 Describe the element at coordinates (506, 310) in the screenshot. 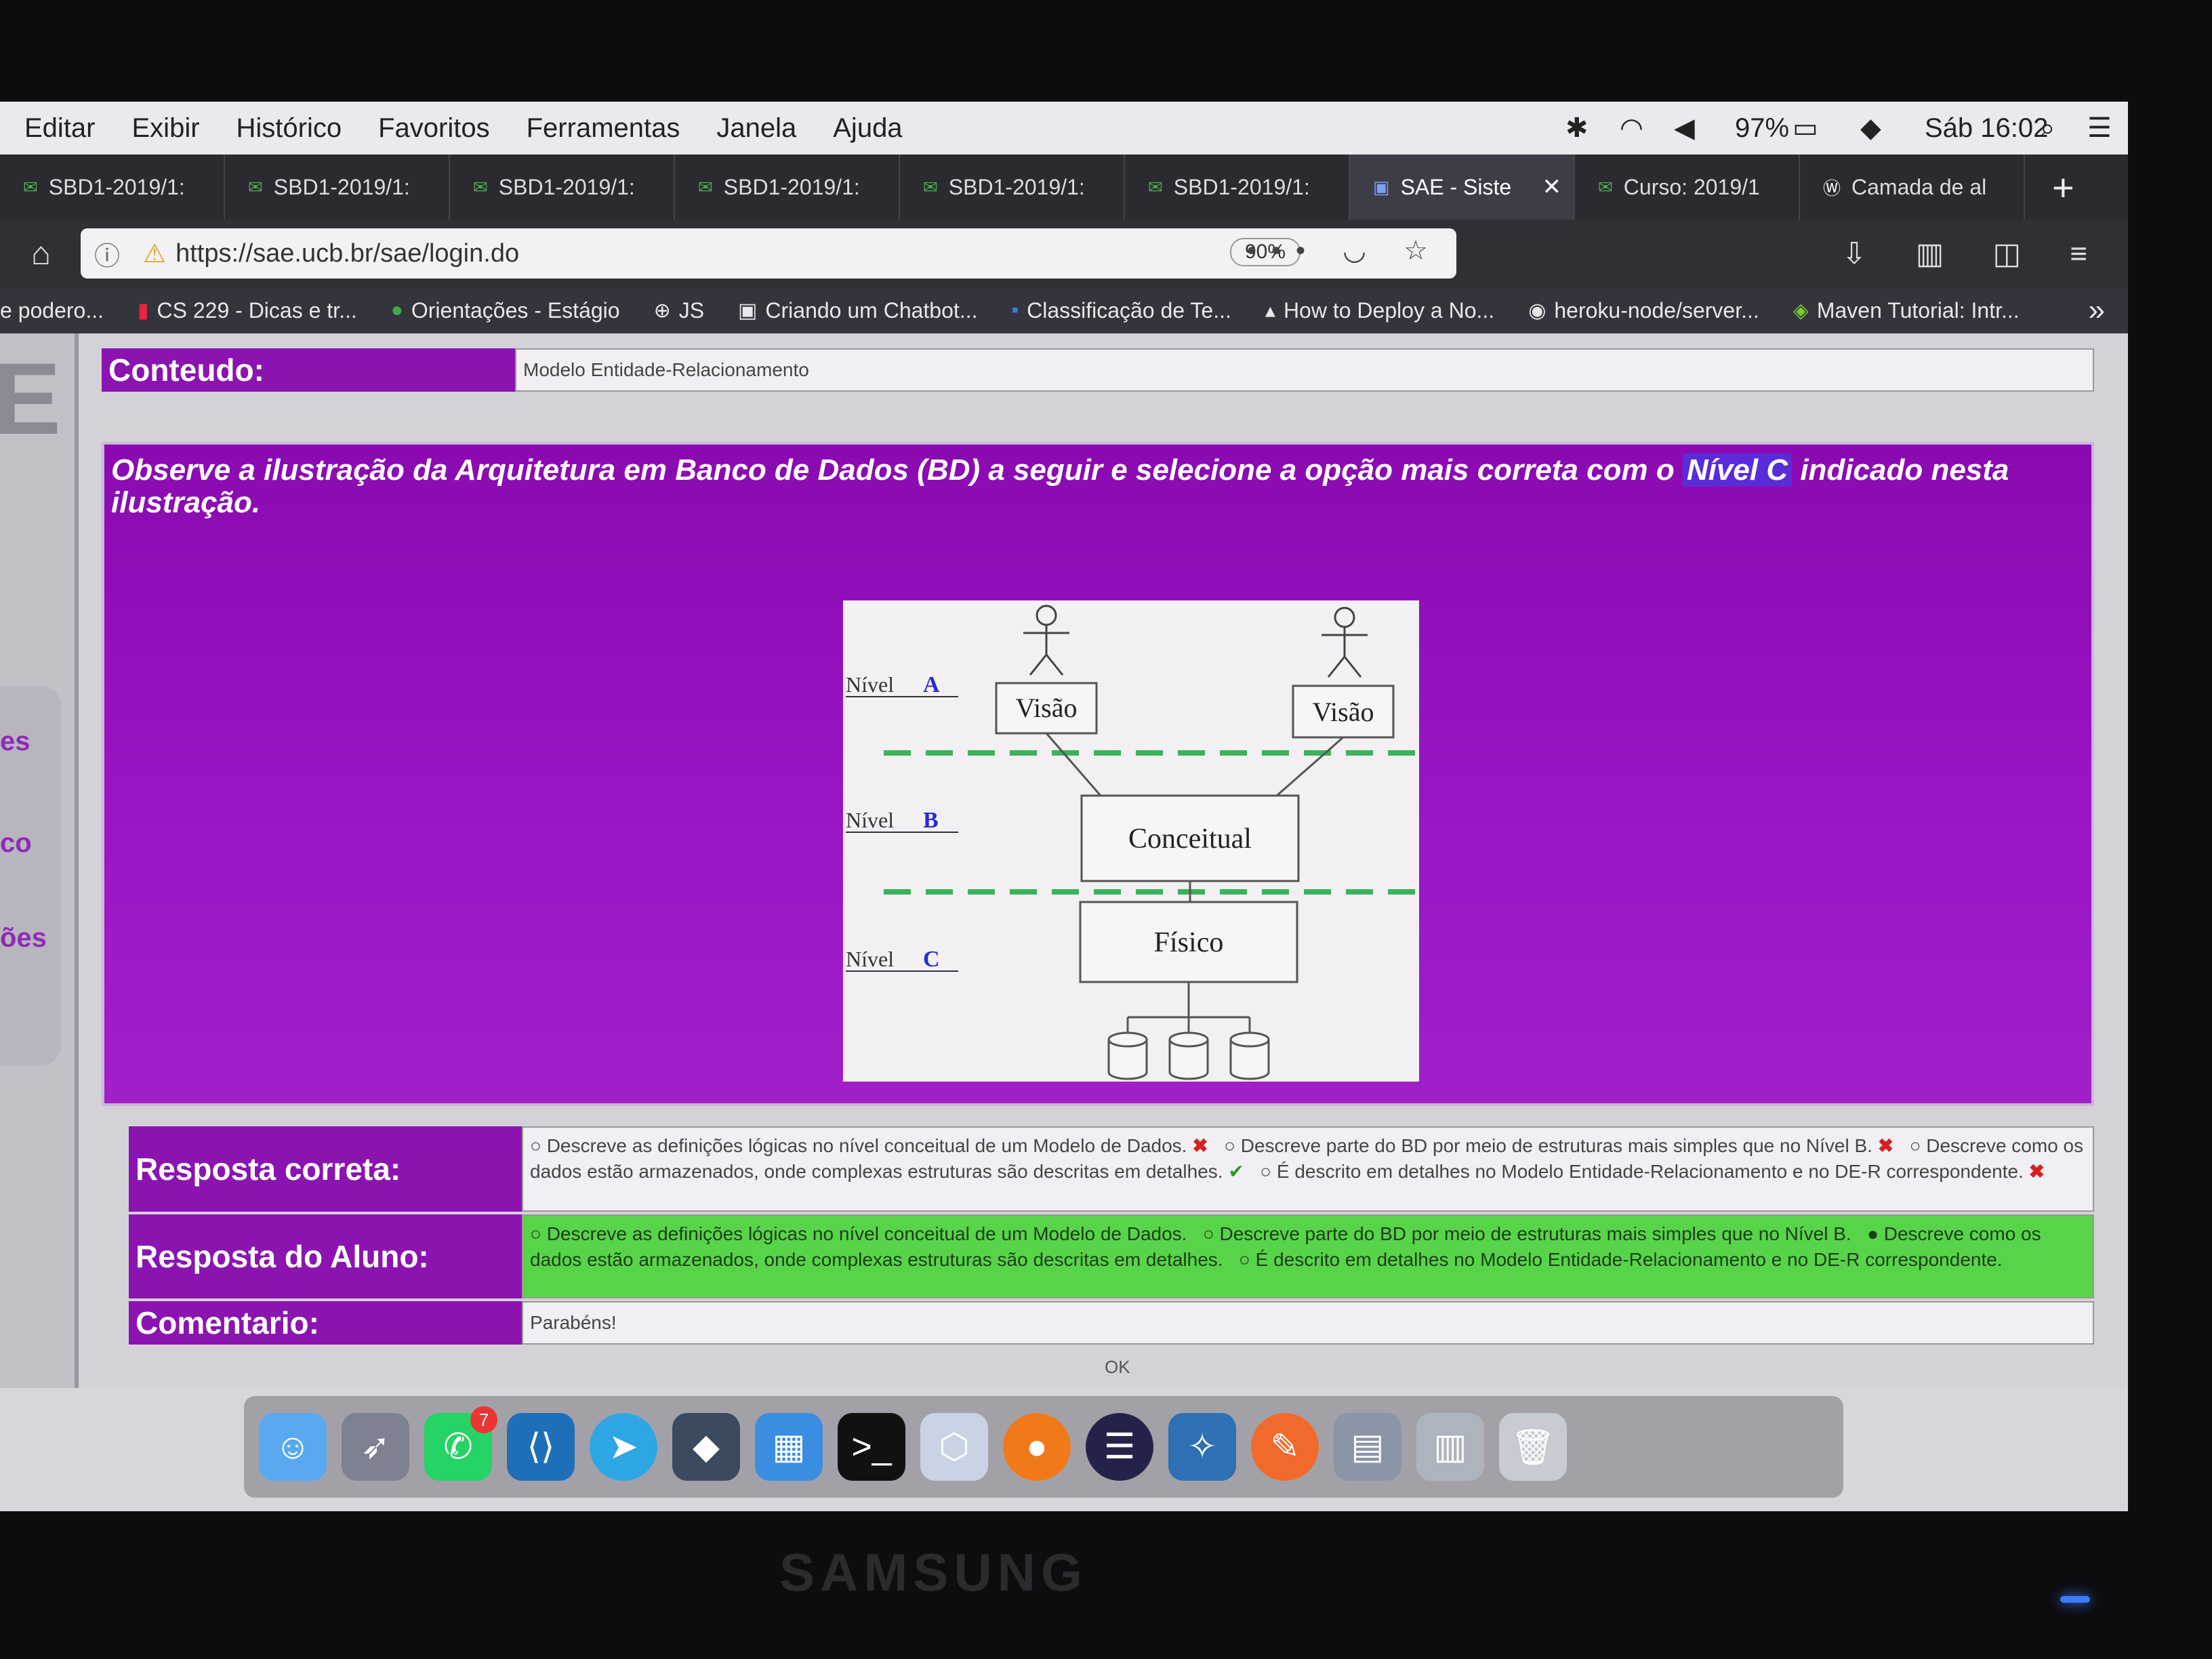

I see `bookmark-item: ● Orientações - Estágio` at that location.